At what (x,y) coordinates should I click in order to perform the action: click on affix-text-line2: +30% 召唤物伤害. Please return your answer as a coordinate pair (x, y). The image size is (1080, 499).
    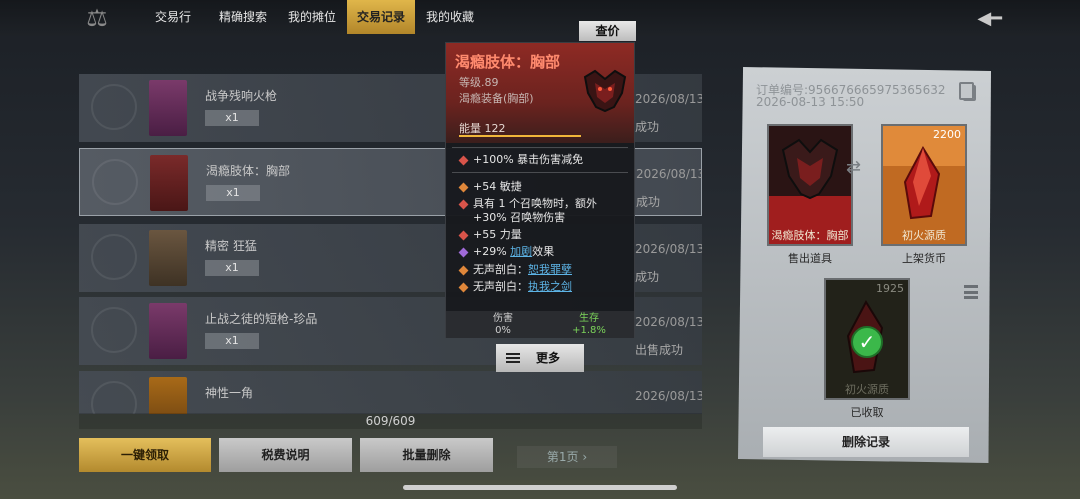
    Looking at the image, I should click on (519, 217).